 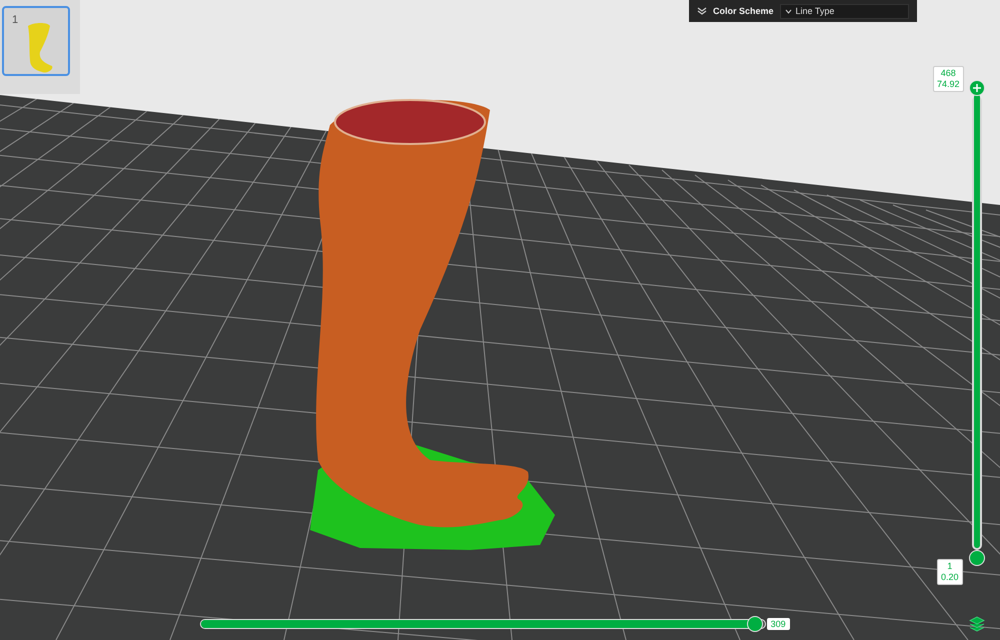 I want to click on color-scheme-dropdown: Line Type, so click(x=844, y=11).